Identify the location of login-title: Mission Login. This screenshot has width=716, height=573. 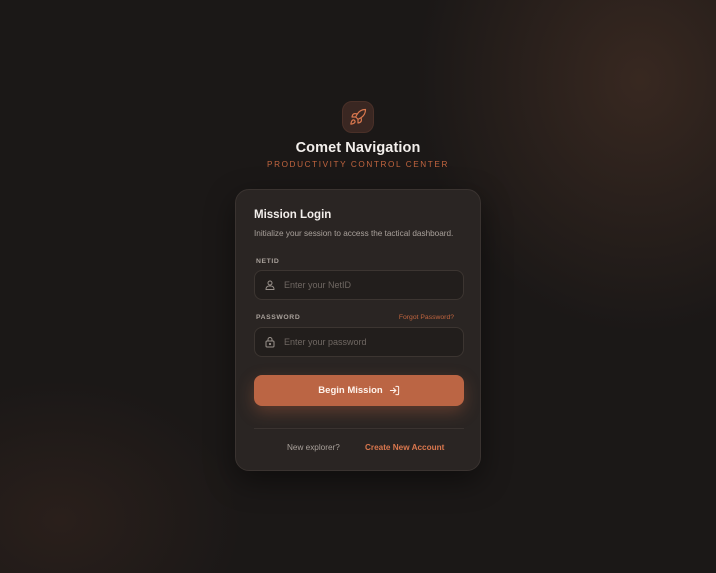
(293, 215).